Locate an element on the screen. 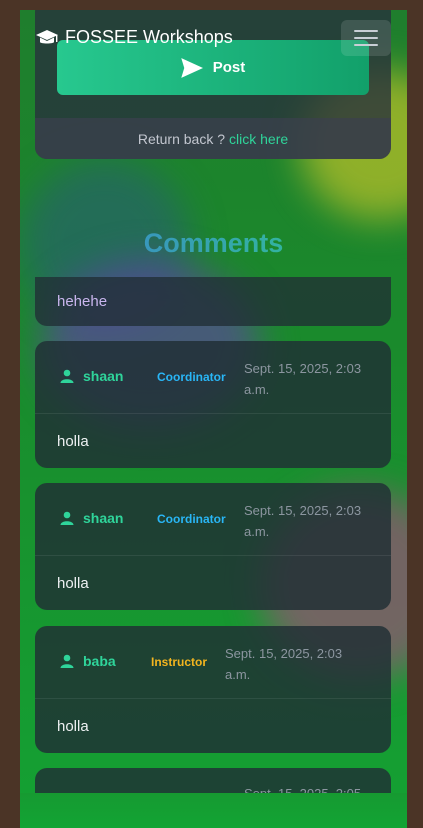  menu-toggle-button is located at coordinates (366, 37).